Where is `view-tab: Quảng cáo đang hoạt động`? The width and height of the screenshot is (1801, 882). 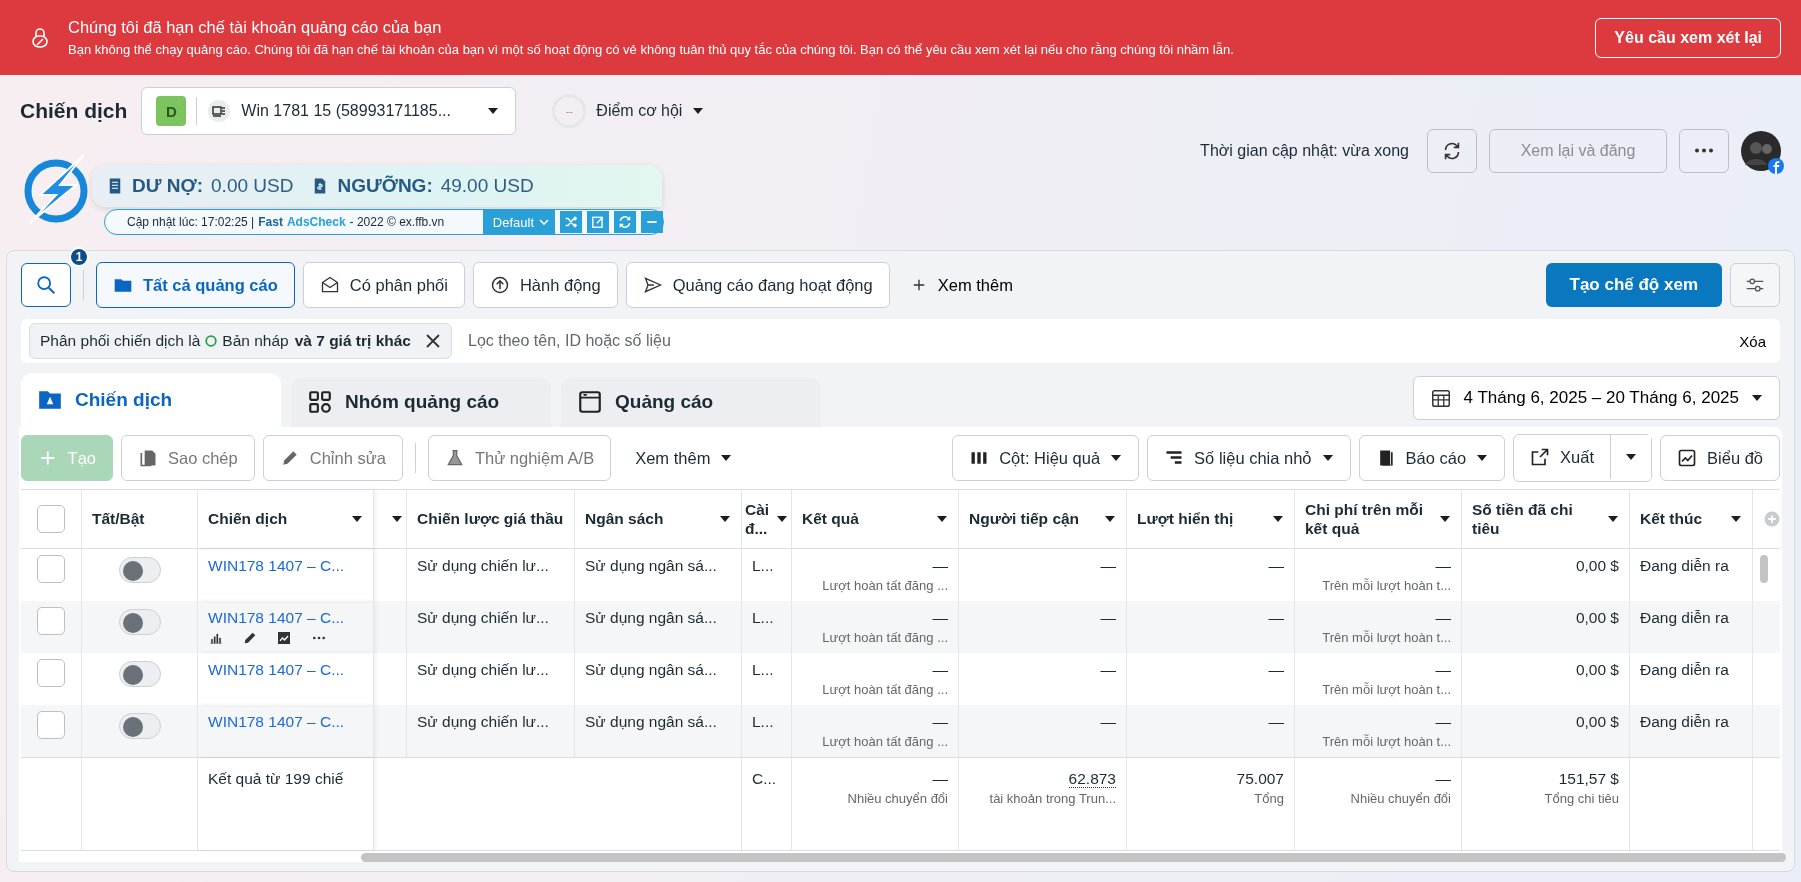
view-tab: Quảng cáo đang hoạt động is located at coordinates (757, 285).